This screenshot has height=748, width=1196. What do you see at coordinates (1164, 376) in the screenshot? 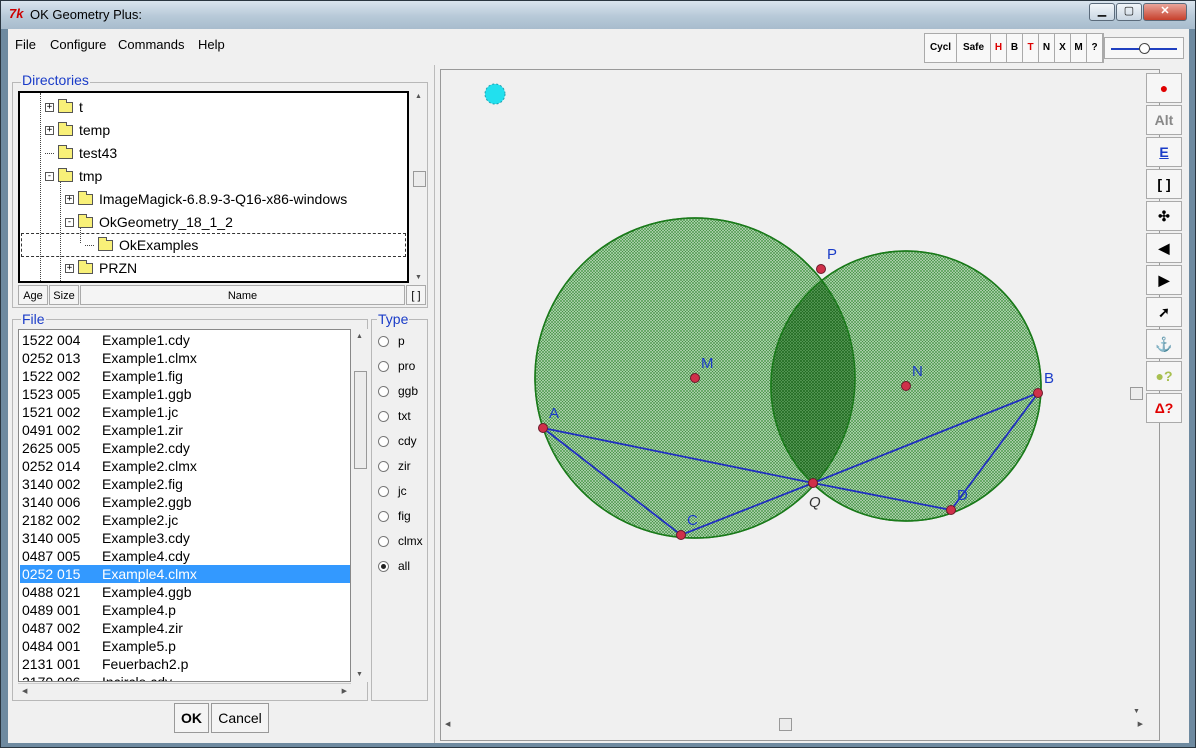
I see `point-query-icon: ●?` at bounding box center [1164, 376].